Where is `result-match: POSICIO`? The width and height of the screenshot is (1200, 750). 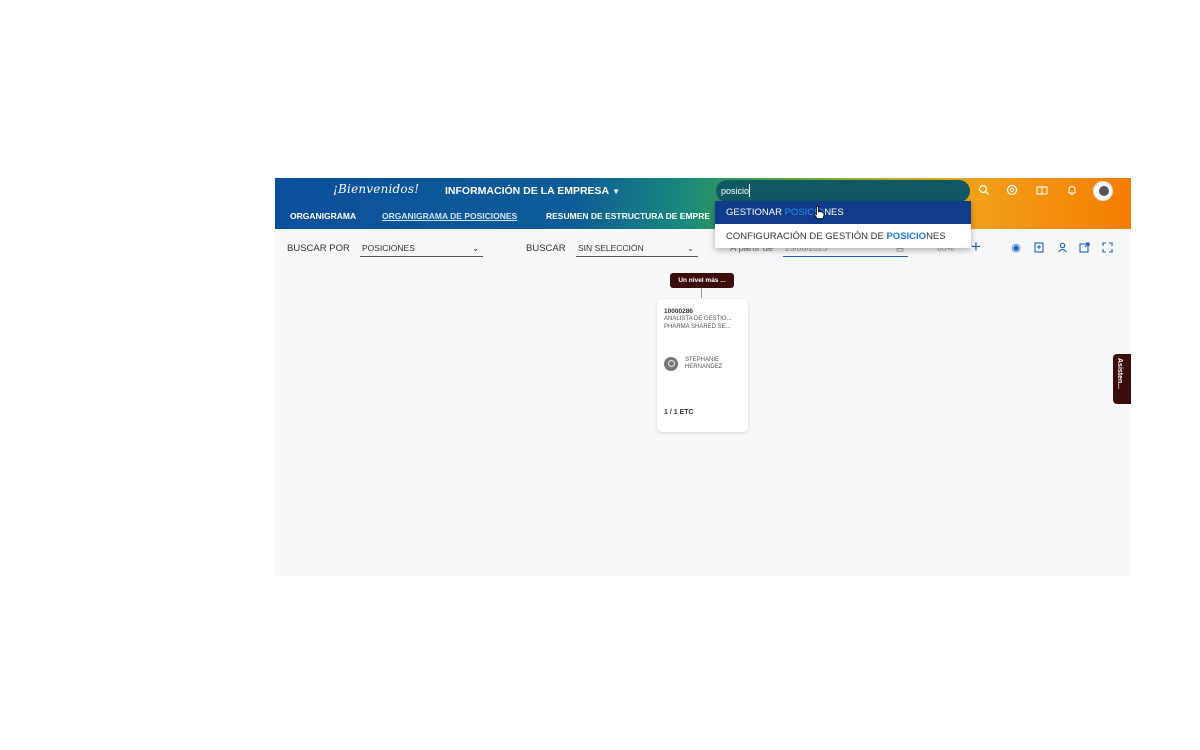 result-match: POSICIO is located at coordinates (906, 236).